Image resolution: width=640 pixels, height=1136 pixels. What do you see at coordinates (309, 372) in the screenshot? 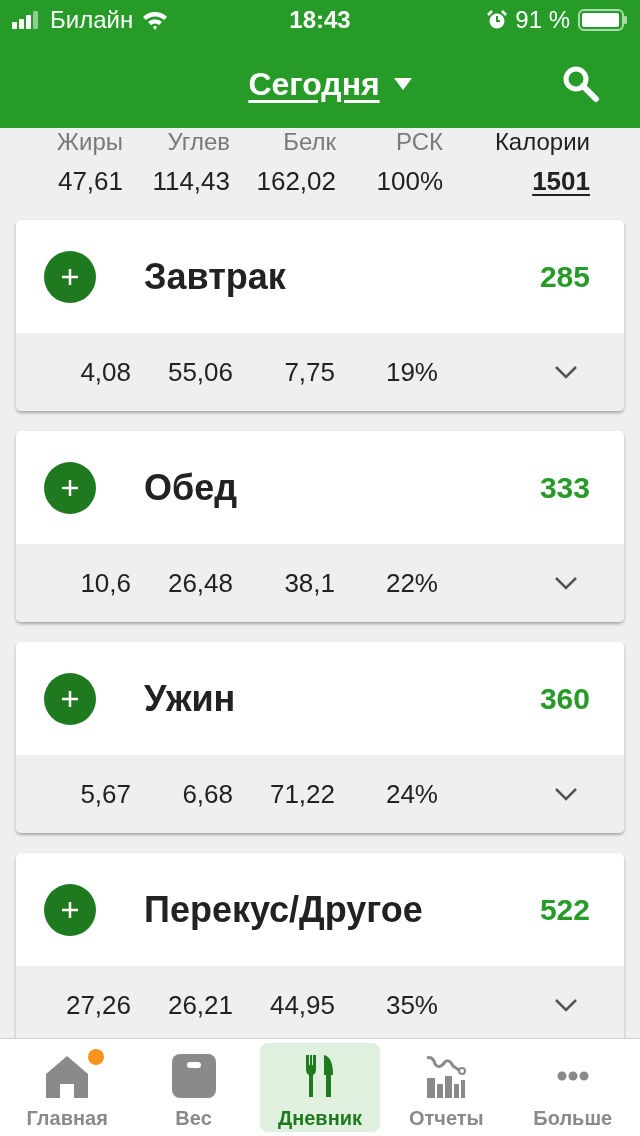
I see `meal-nutrient: 7,75` at bounding box center [309, 372].